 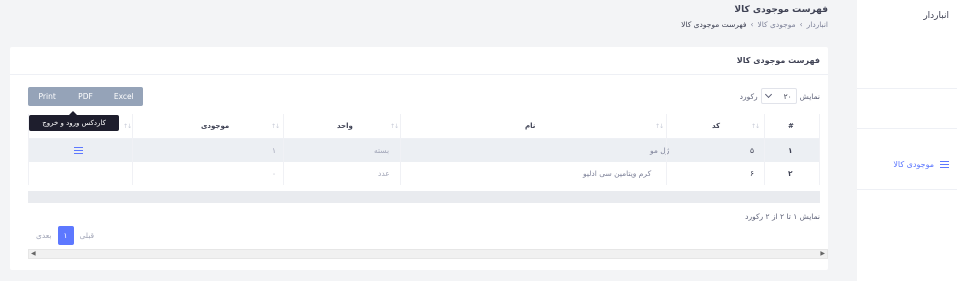 I want to click on table-info: نمایش ۱ تا ۲ از ۲ رکورد, so click(x=782, y=216).